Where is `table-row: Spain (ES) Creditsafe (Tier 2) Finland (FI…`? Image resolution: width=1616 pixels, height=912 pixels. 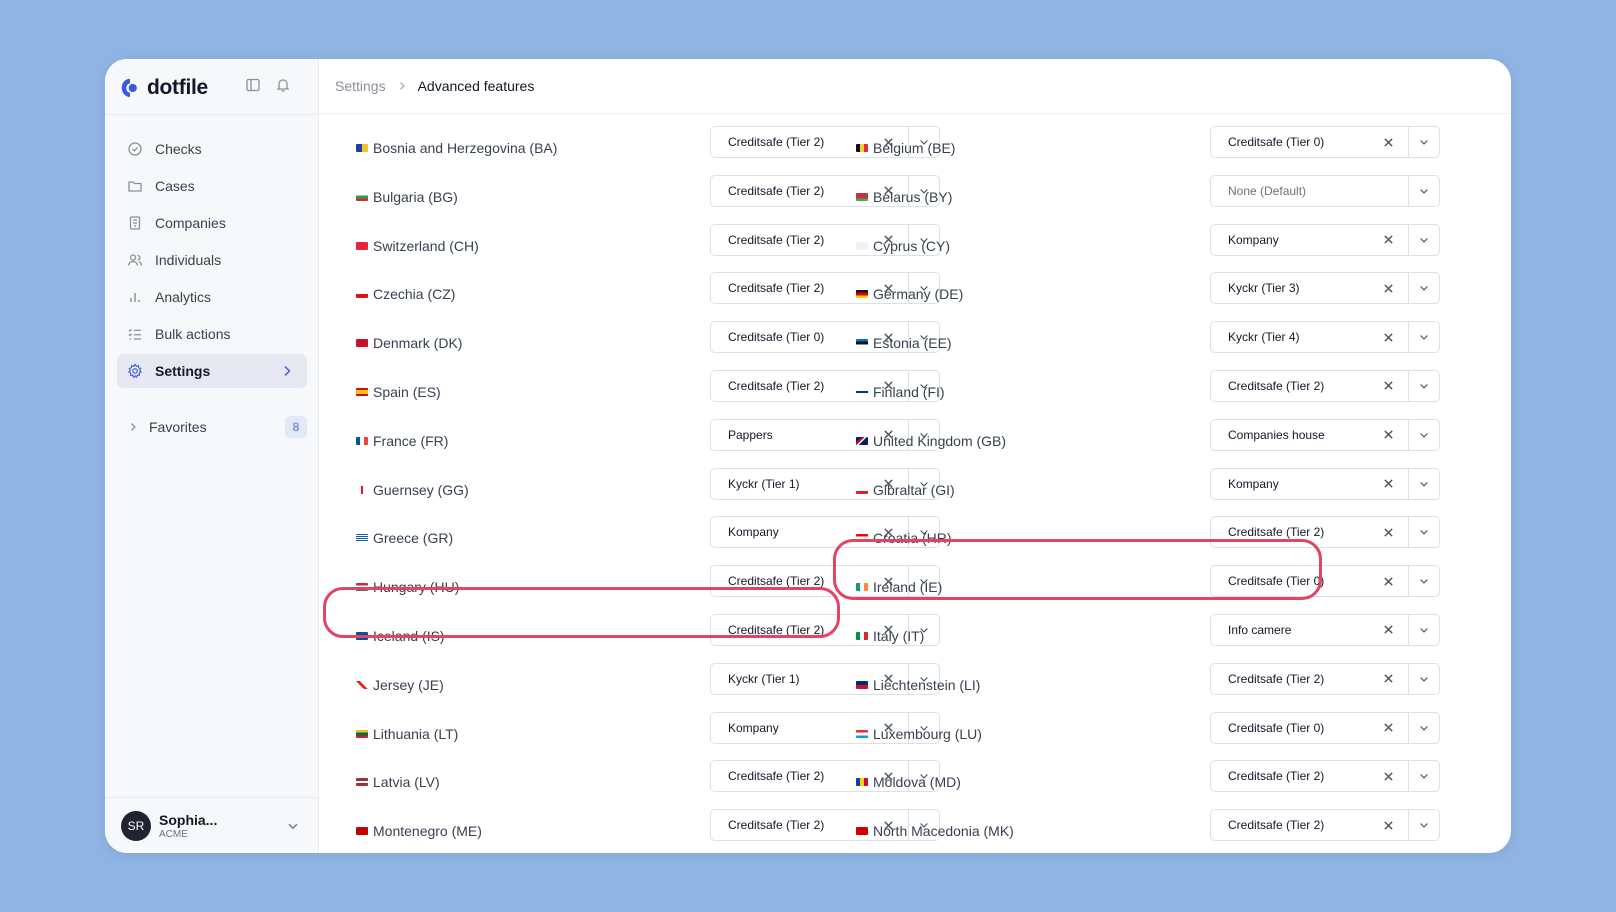
table-row: Spain (ES) Creditsafe (Tier 2) Finland (FI… is located at coordinates (915, 394).